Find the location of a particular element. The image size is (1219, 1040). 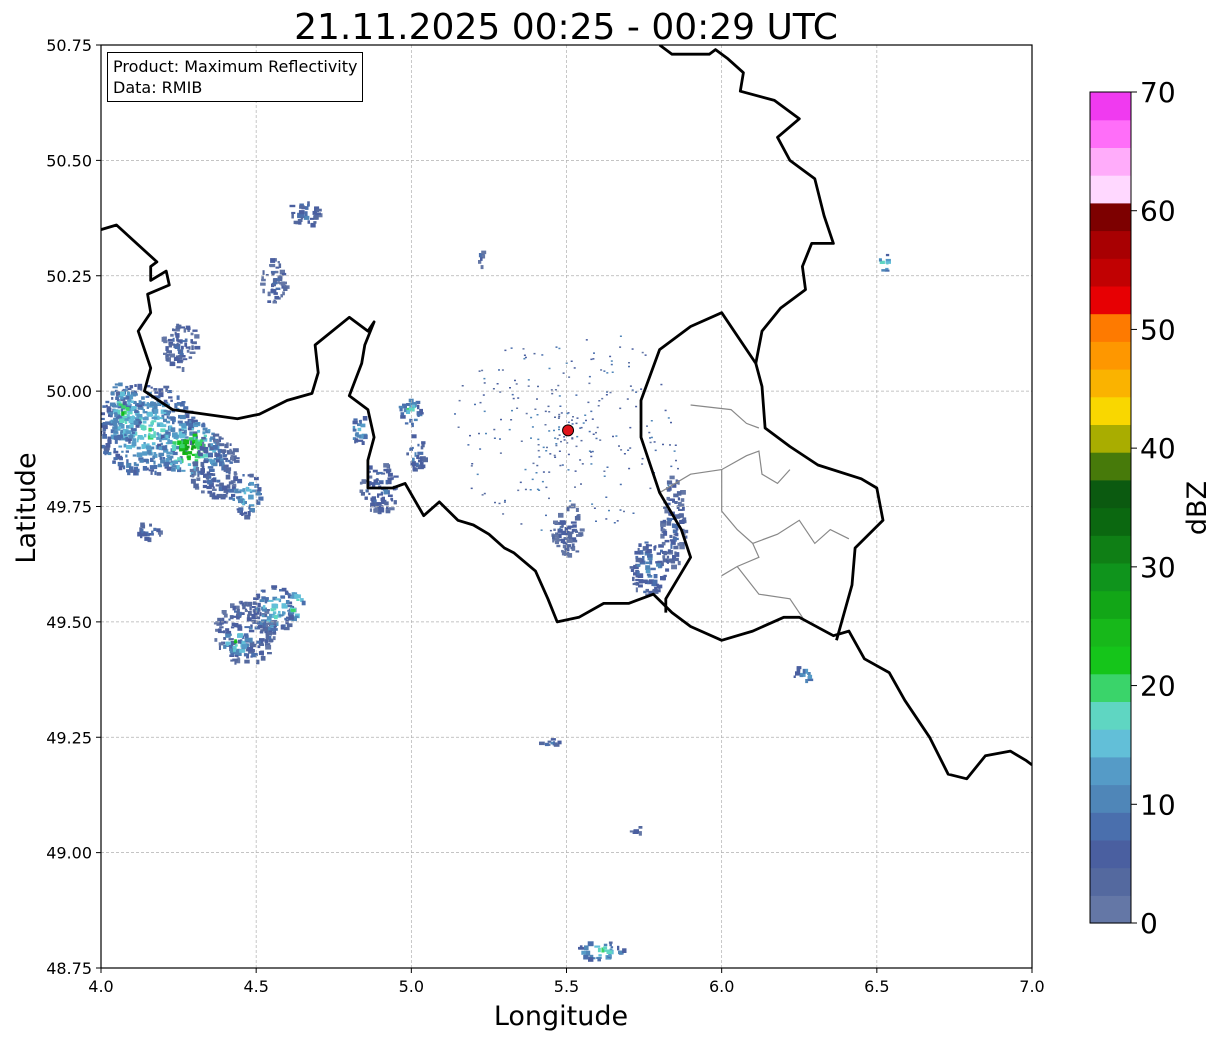

x-tick-label: 5.0 is located at coordinates (411, 986).